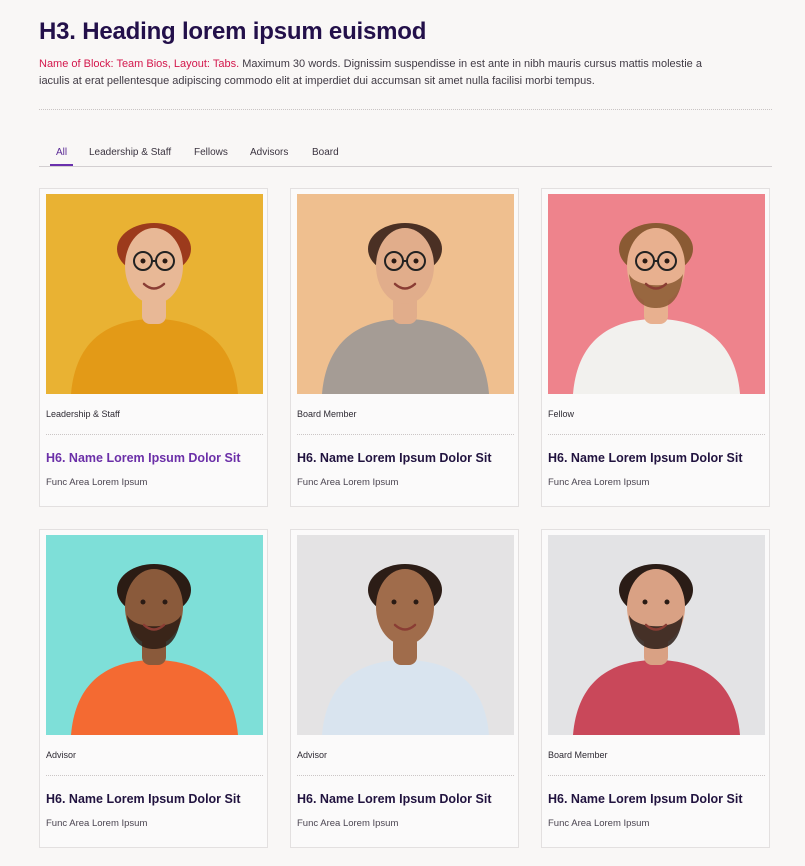  I want to click on card-category: Leadership & Staff, so click(83, 414).